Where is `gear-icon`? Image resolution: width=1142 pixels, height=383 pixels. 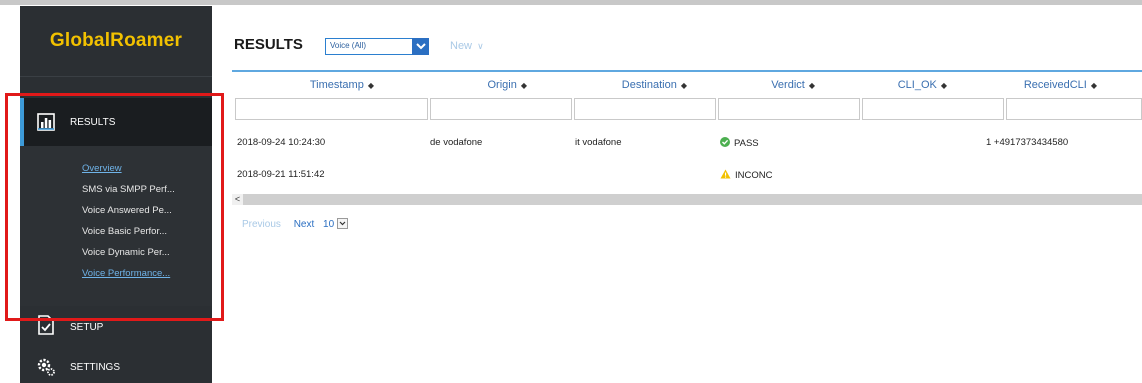 gear-icon is located at coordinates (46, 367).